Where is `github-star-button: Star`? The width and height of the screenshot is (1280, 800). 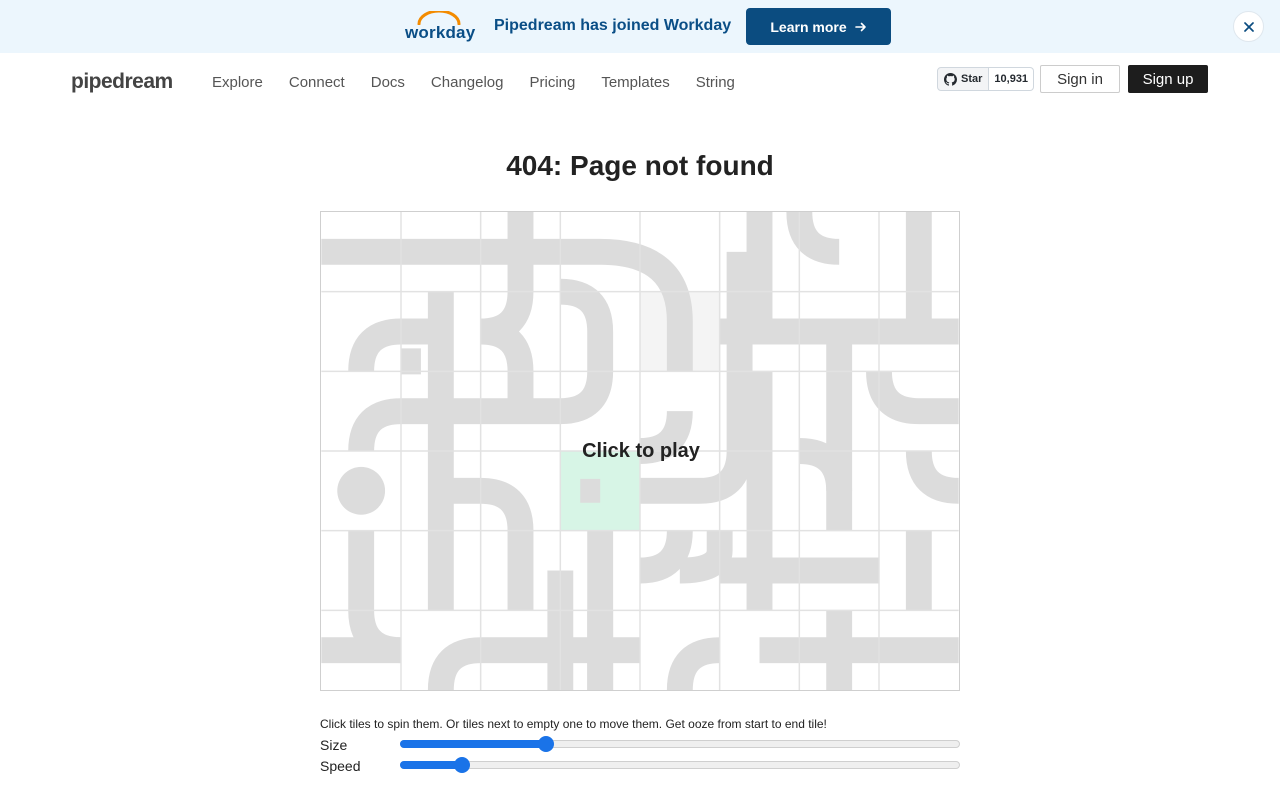 github-star-button: Star is located at coordinates (963, 79).